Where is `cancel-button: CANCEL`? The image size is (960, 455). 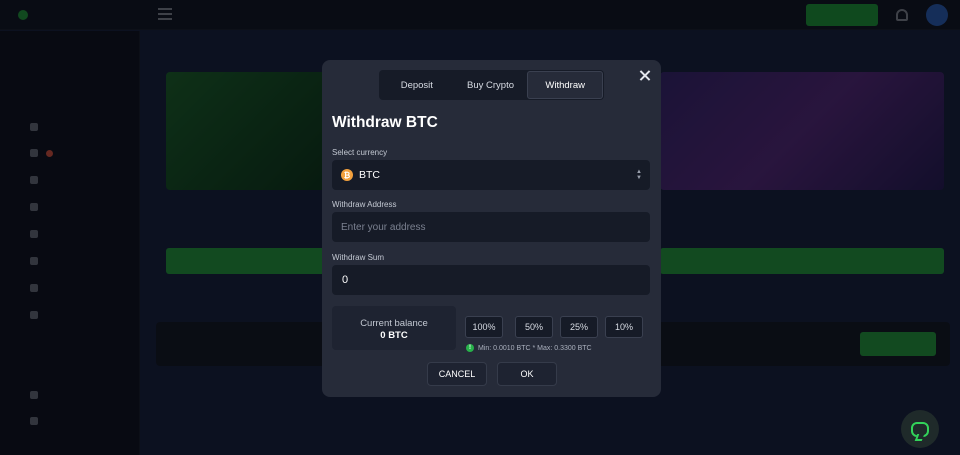 cancel-button: CANCEL is located at coordinates (457, 374).